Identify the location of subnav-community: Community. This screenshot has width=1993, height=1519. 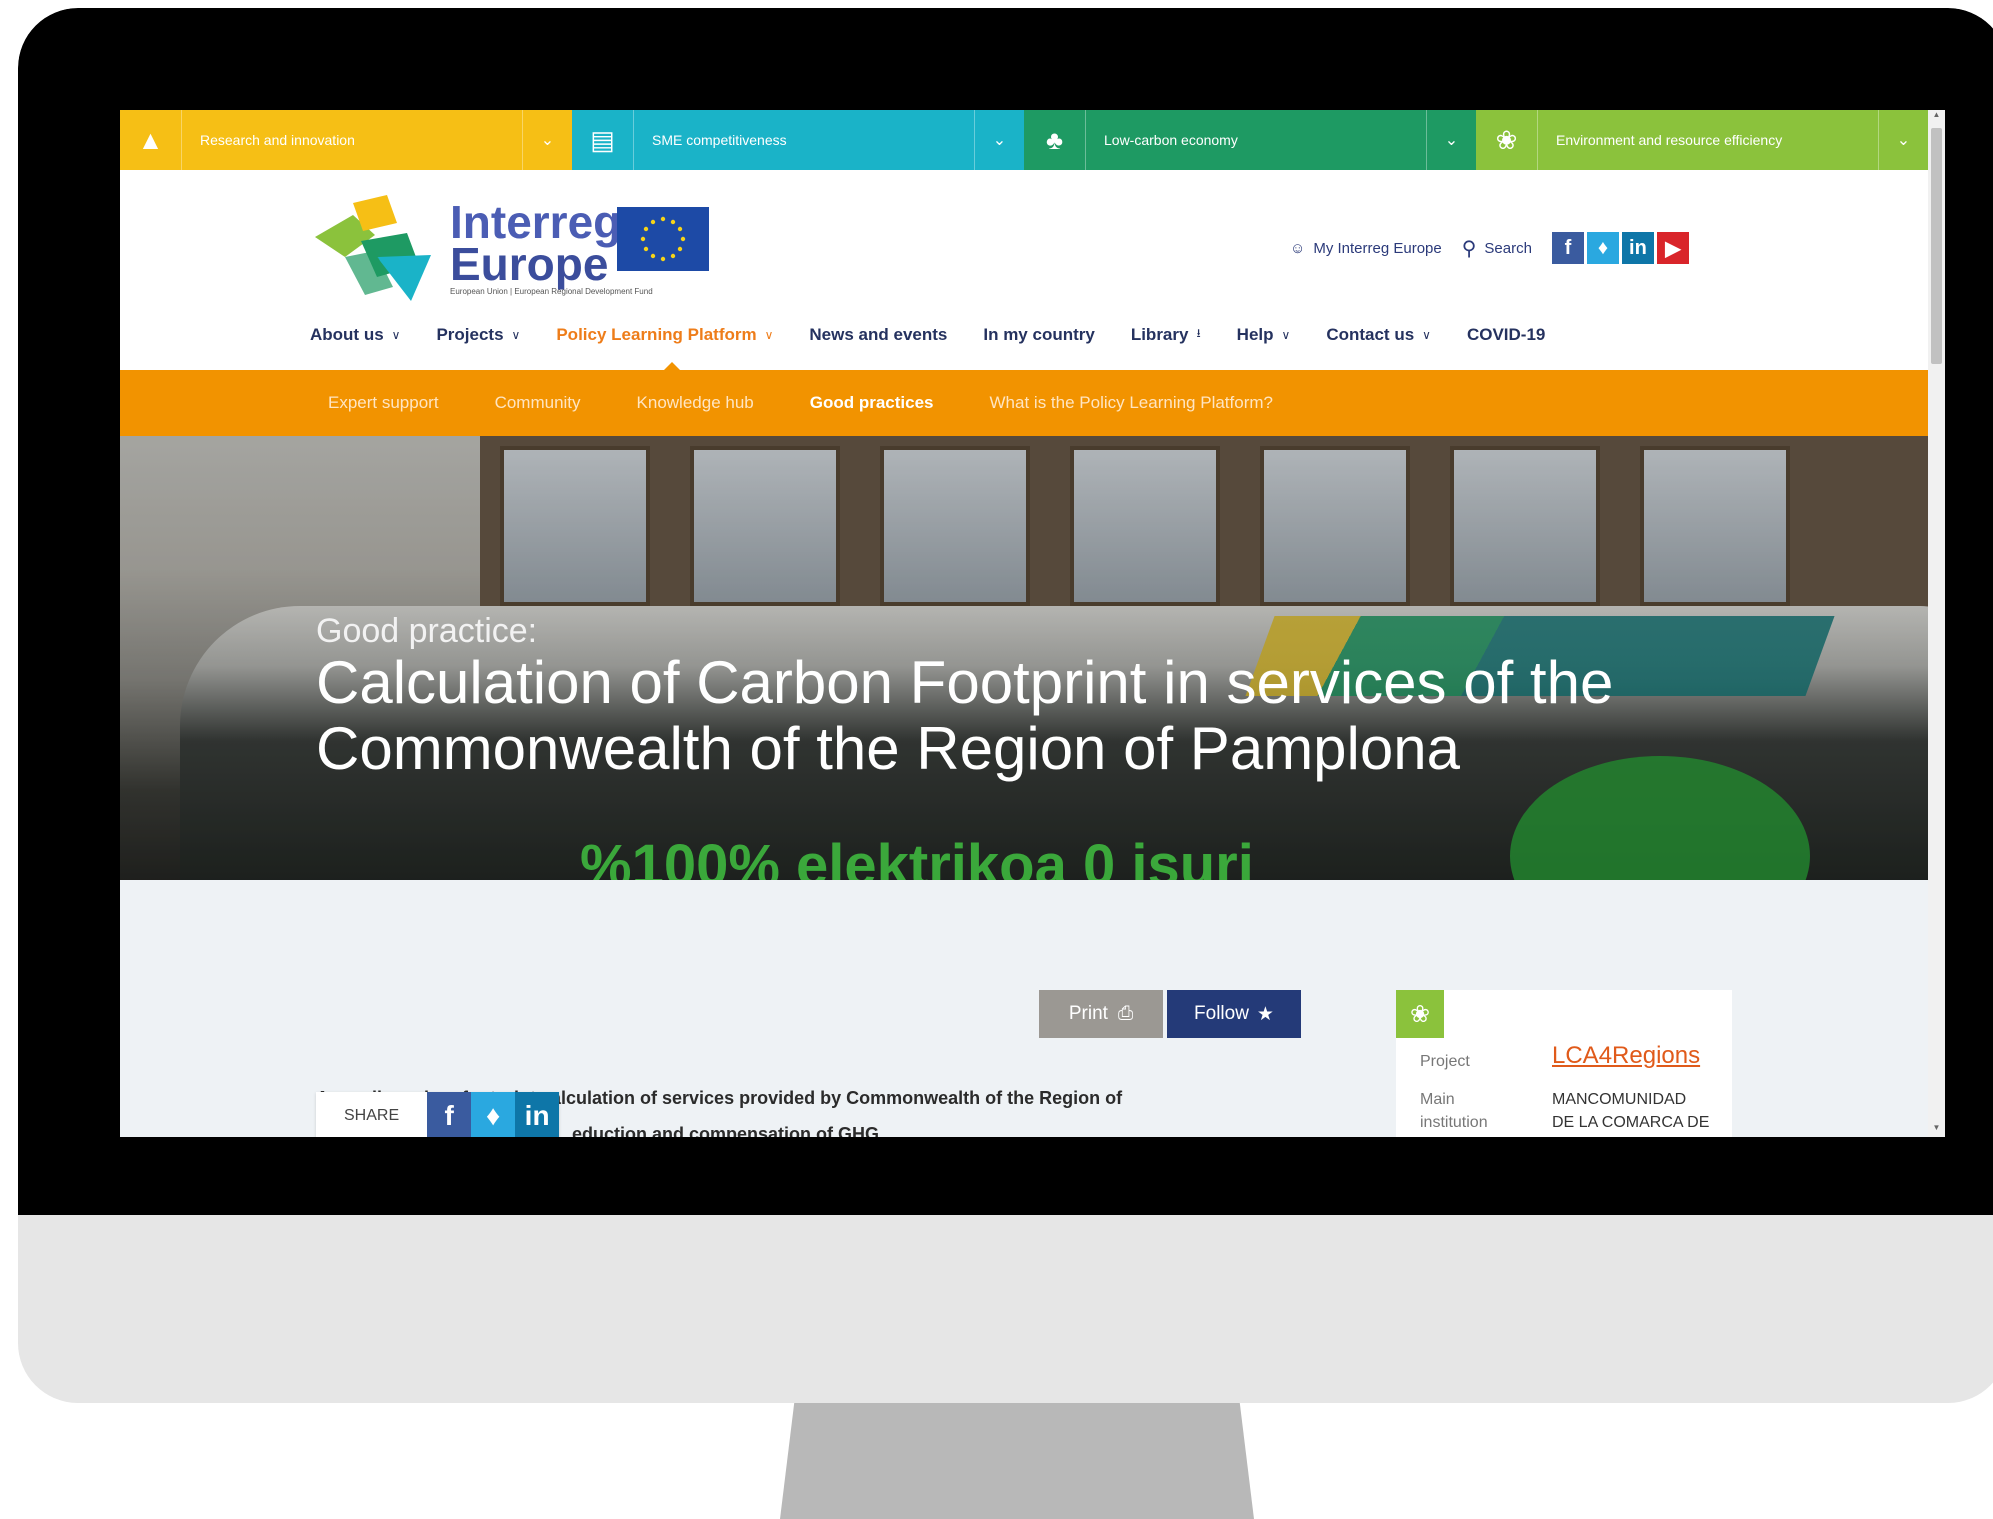
(538, 403).